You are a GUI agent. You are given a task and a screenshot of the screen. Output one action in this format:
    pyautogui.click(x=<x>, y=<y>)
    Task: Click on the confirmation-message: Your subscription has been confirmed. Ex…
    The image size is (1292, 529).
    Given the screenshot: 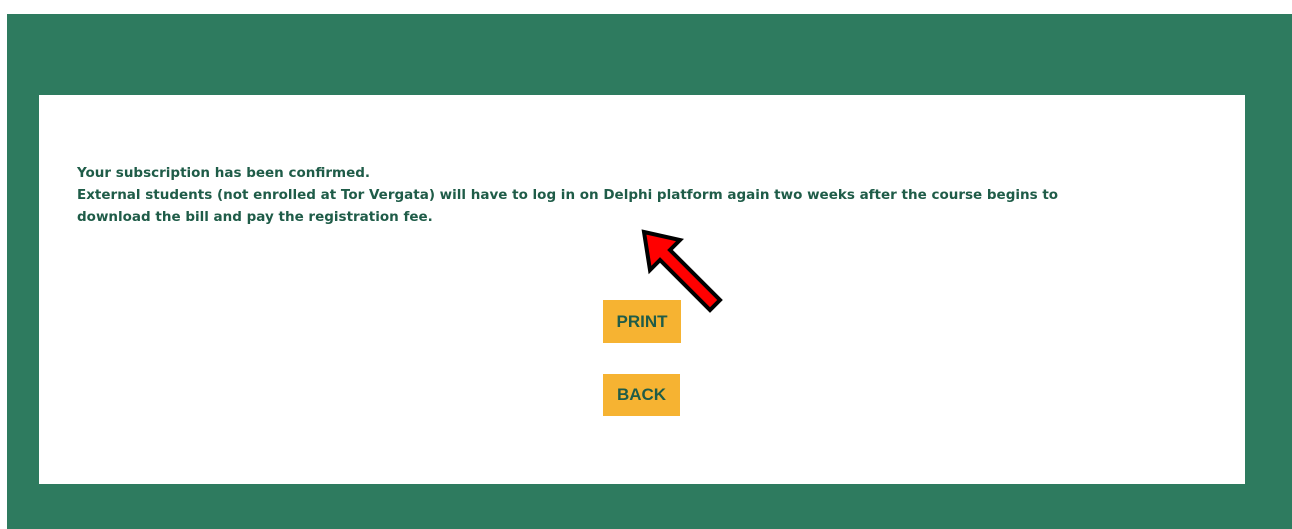 What is the action you would take?
    pyautogui.click(x=637, y=195)
    